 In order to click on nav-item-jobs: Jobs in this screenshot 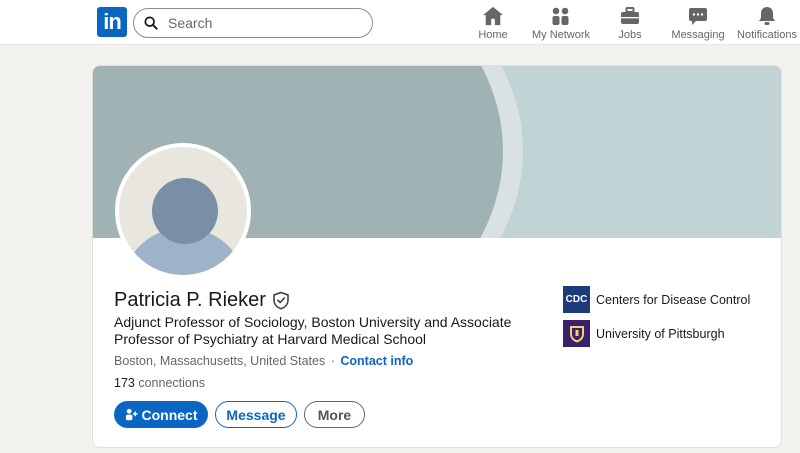, I will do `click(630, 22)`.